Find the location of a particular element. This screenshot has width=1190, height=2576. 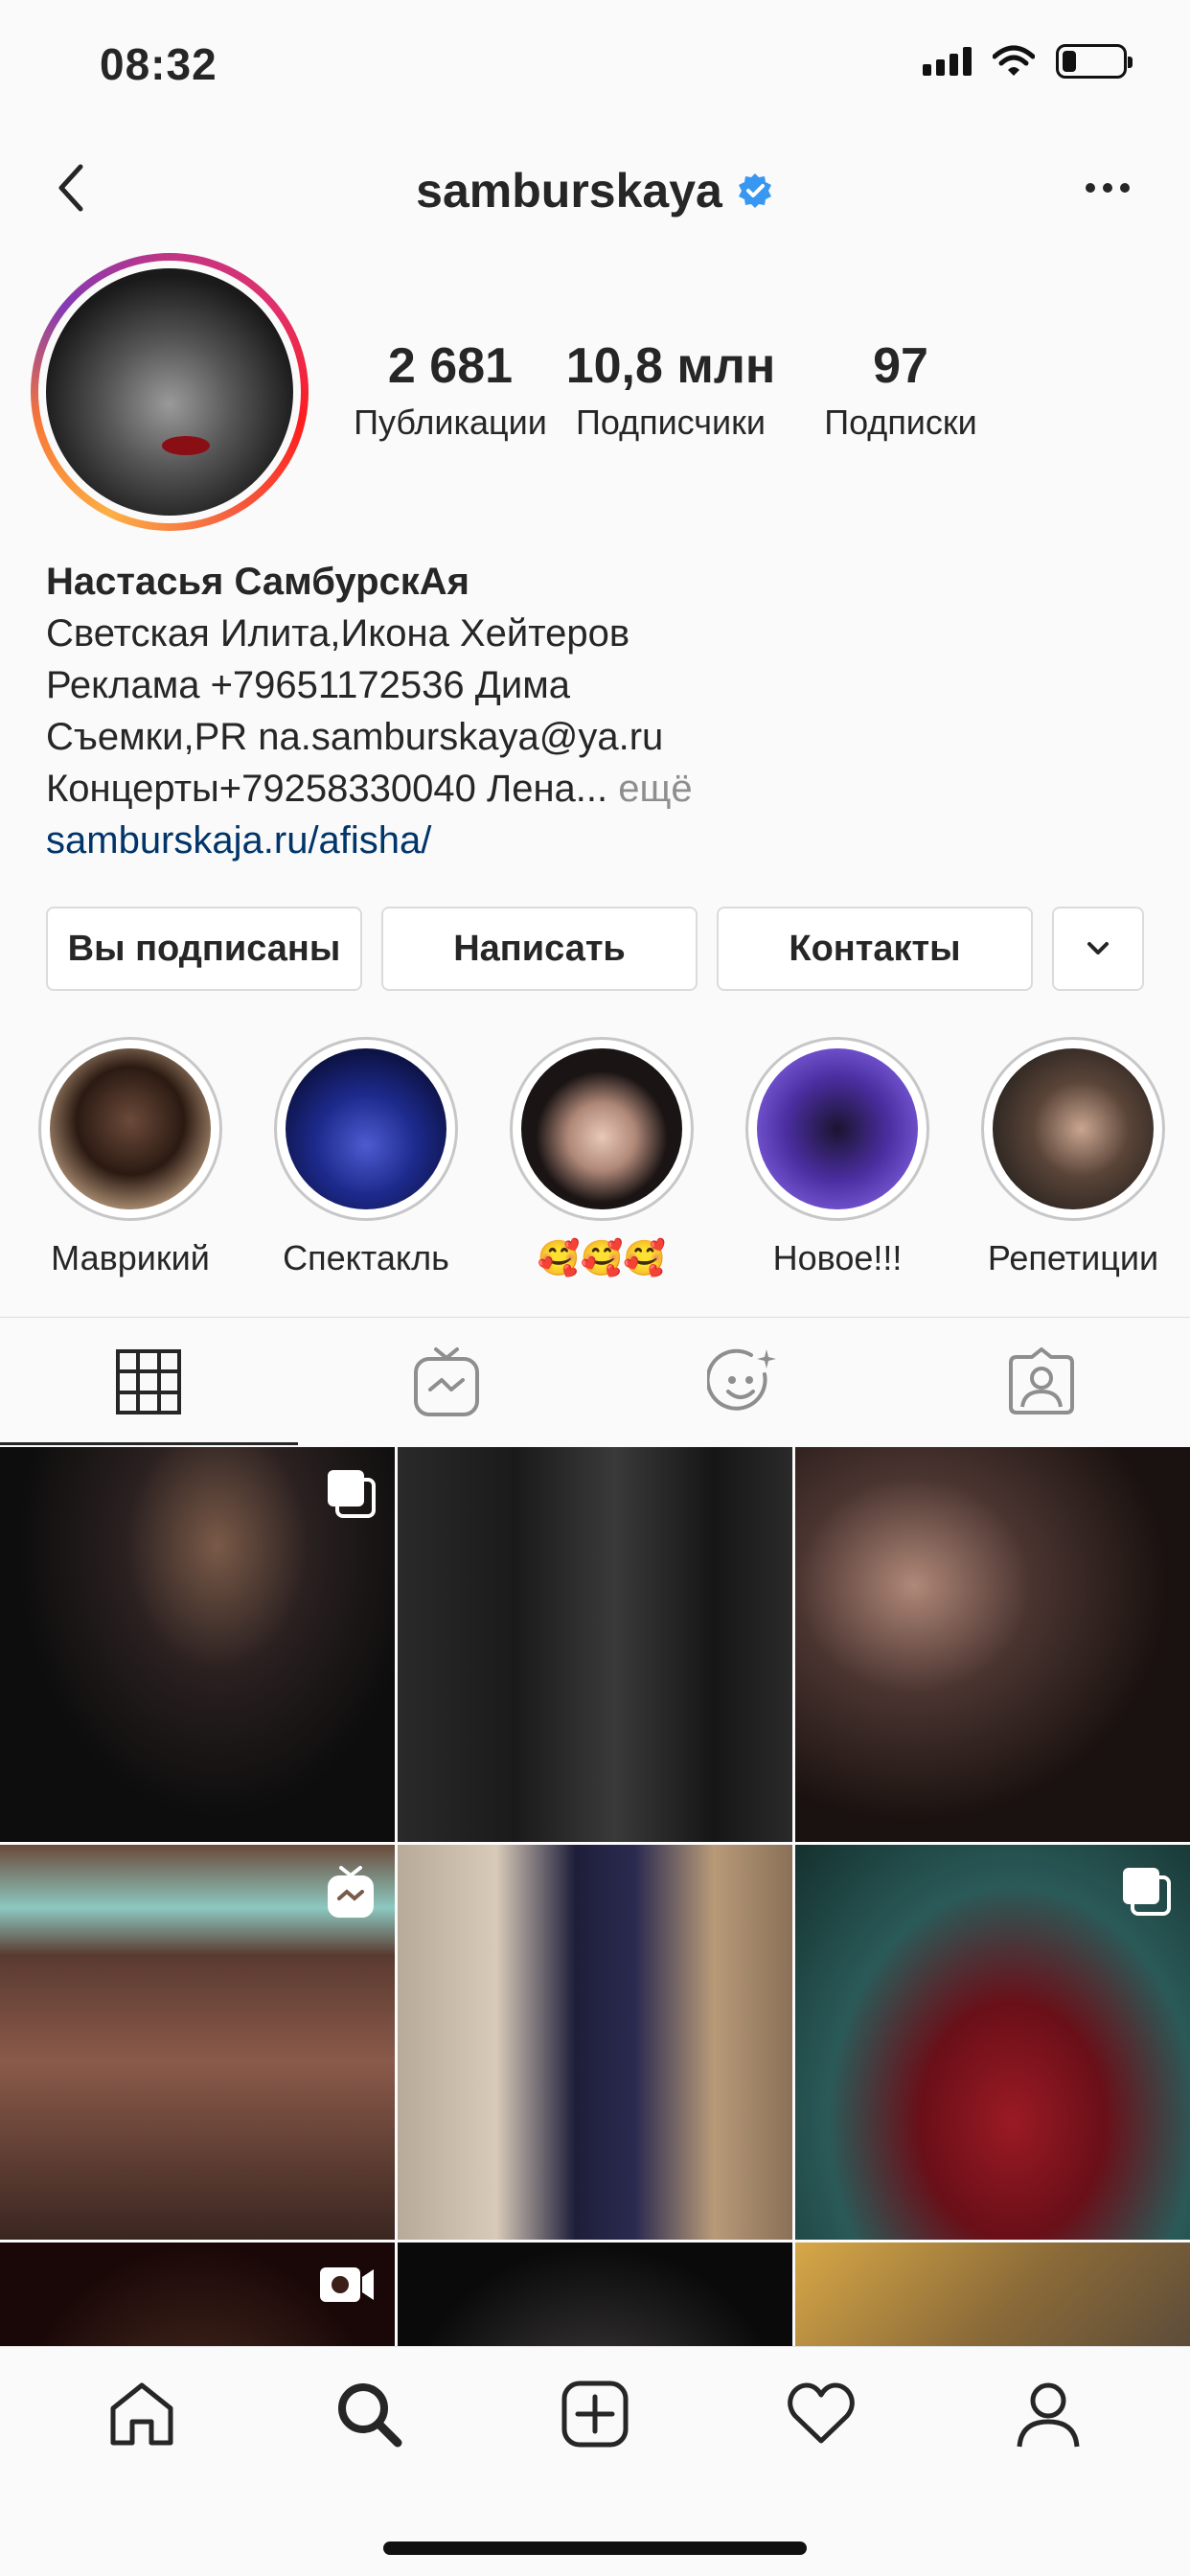

username: samburskaya is located at coordinates (569, 191).